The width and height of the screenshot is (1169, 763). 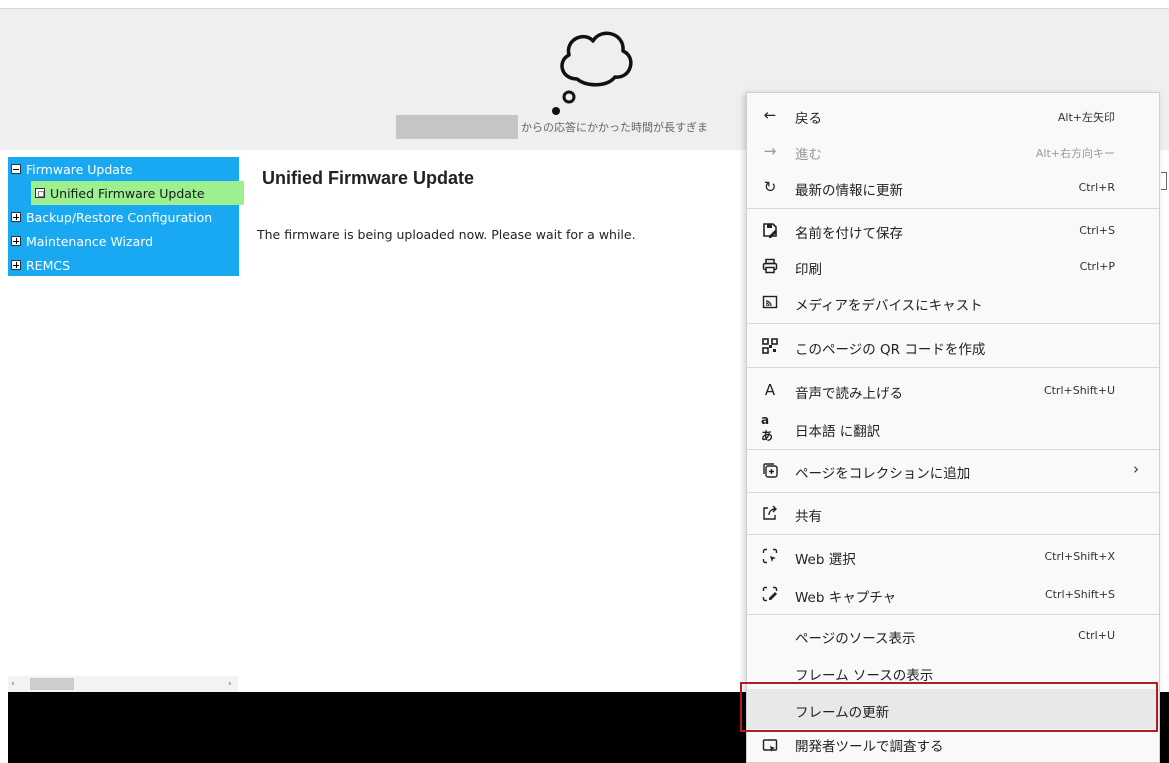 I want to click on menu-item-view-frame-source: フレーム ソースの表示, so click(x=953, y=672).